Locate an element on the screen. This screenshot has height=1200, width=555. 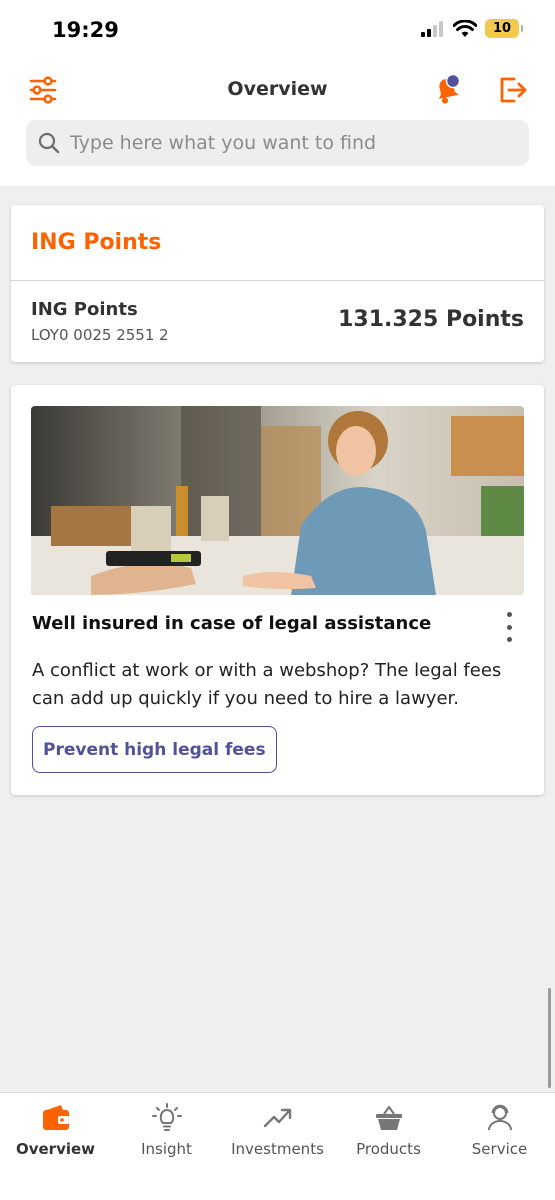
points-card-header: ING Points is located at coordinates (277, 243).